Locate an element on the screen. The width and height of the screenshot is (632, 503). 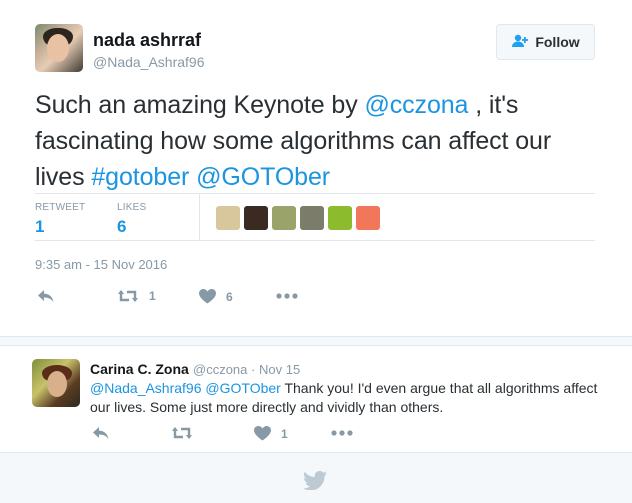
retweet-button: 1 is located at coordinates (136, 296).